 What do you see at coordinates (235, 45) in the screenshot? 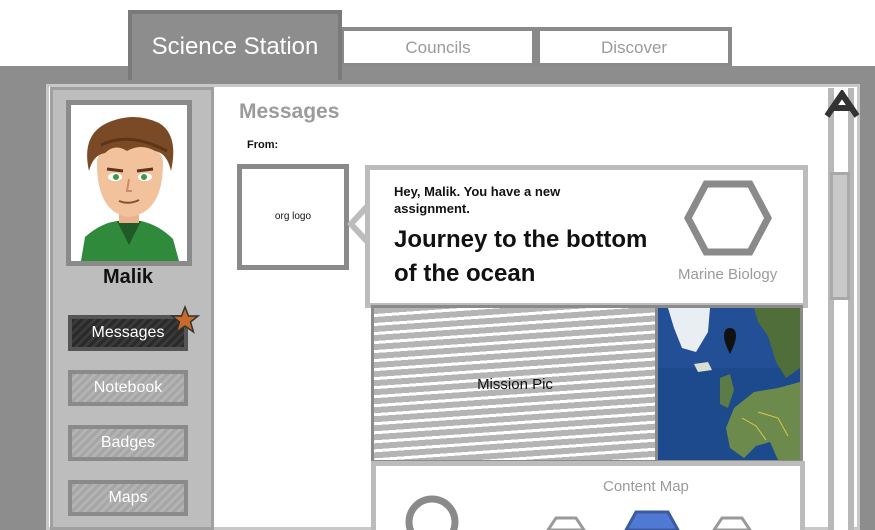
I see `tab-science-station: Science Station` at bounding box center [235, 45].